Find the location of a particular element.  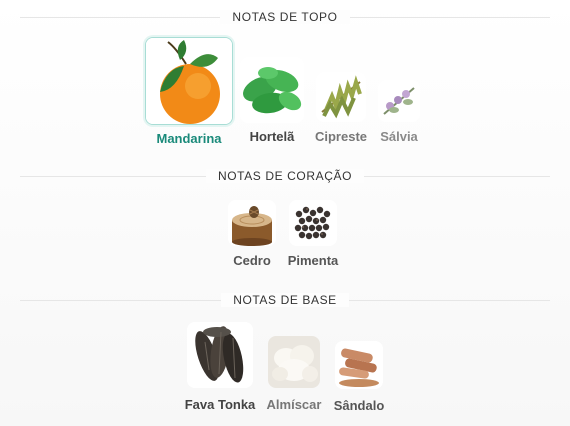

note-cedro: Cedro is located at coordinates (252, 234).